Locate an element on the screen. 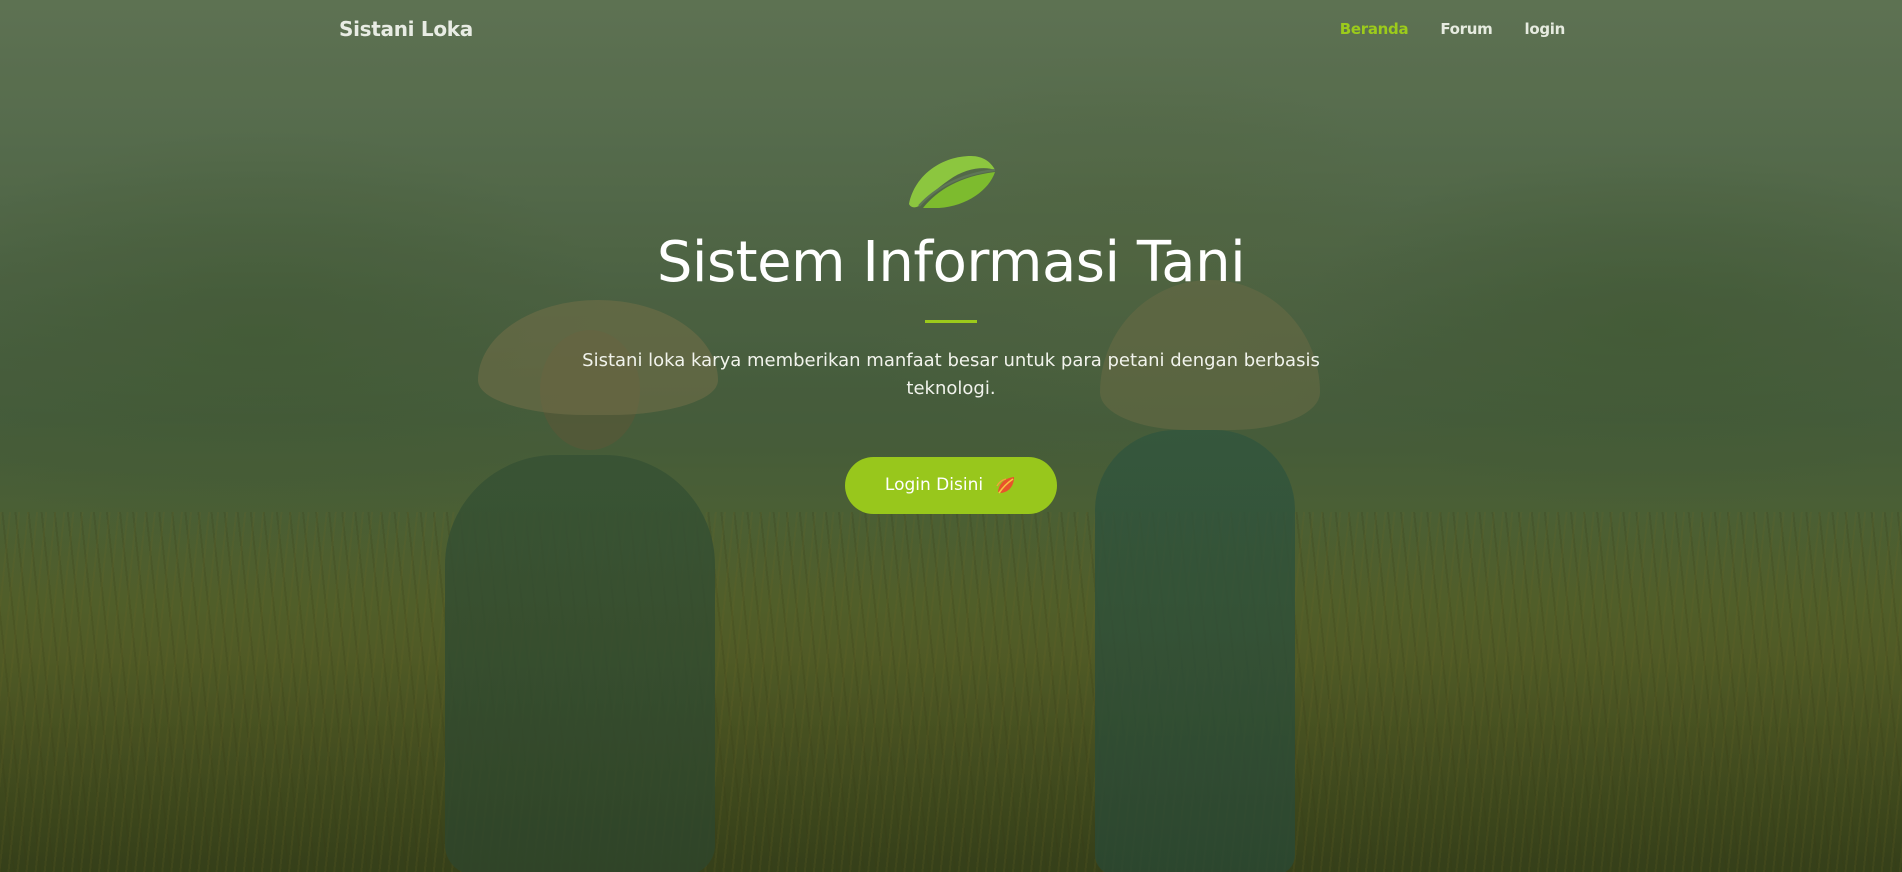 This screenshot has width=1902, height=872. nav-links: Beranda Forum login is located at coordinates (1453, 28).